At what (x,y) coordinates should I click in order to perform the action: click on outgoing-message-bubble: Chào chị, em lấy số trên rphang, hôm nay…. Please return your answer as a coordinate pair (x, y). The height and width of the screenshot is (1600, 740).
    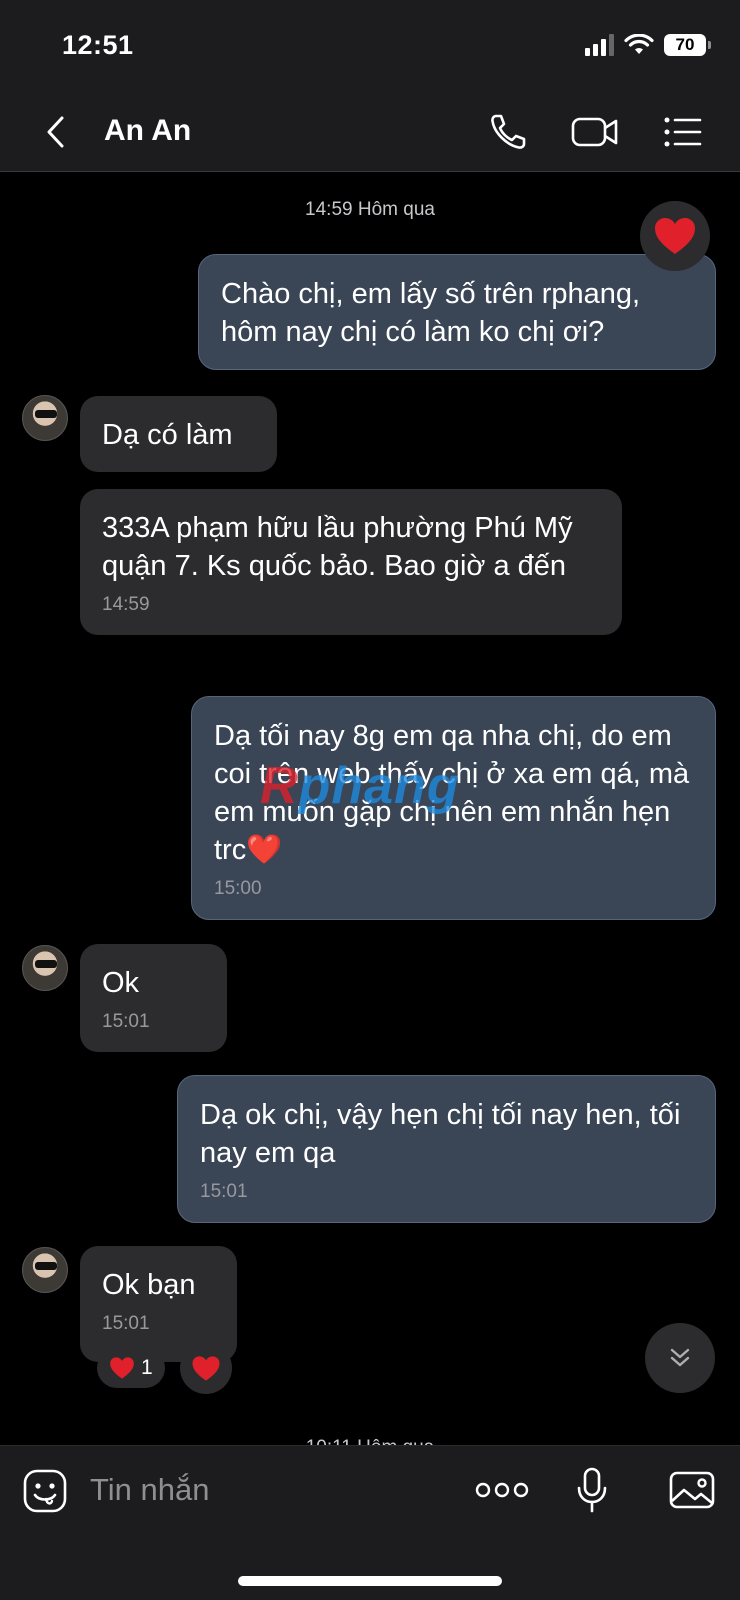
    Looking at the image, I should click on (457, 312).